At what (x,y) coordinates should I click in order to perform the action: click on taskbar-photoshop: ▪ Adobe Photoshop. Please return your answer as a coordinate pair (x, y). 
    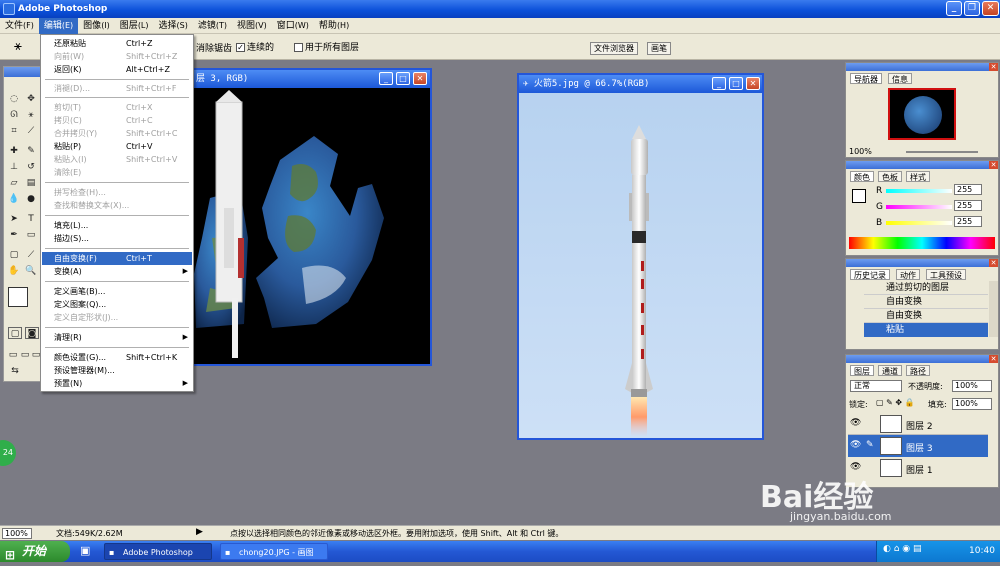
    Looking at the image, I should click on (158, 551).